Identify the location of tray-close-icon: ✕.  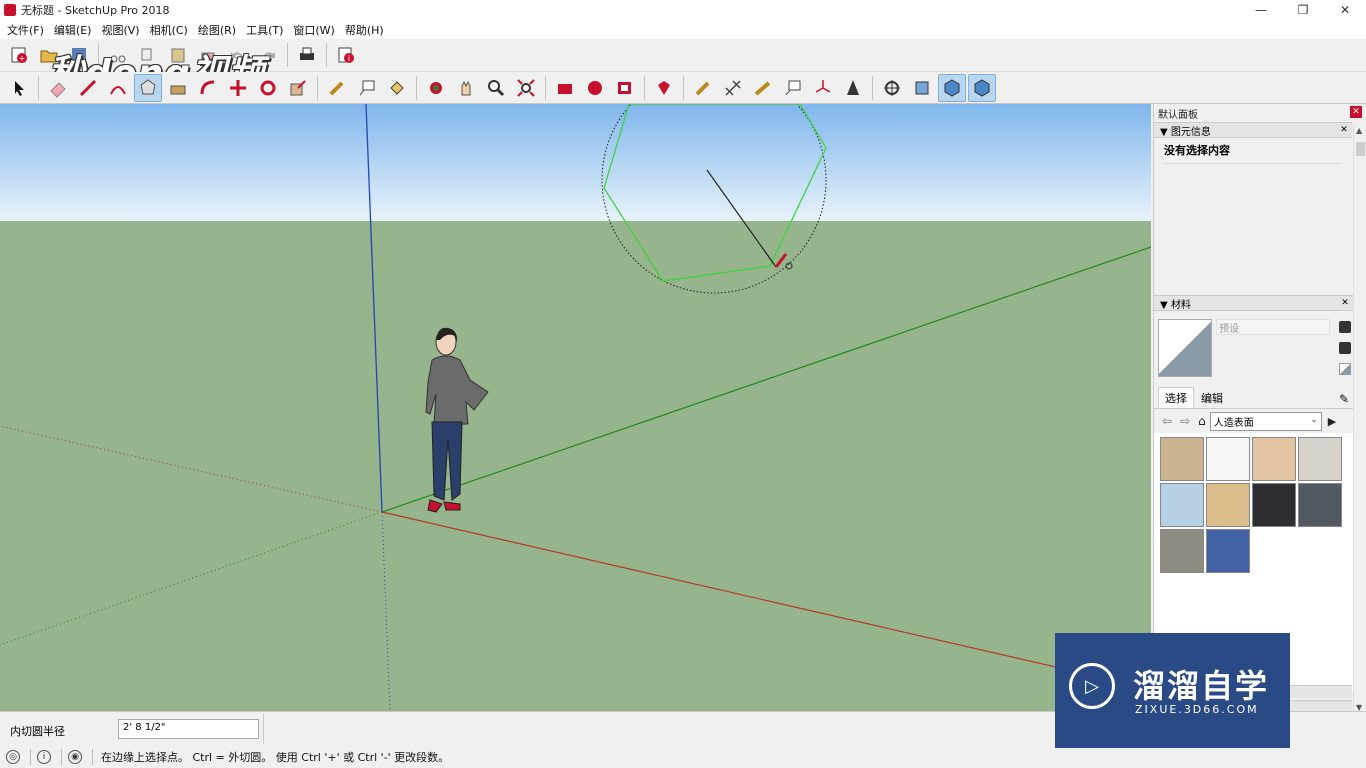
(1356, 112).